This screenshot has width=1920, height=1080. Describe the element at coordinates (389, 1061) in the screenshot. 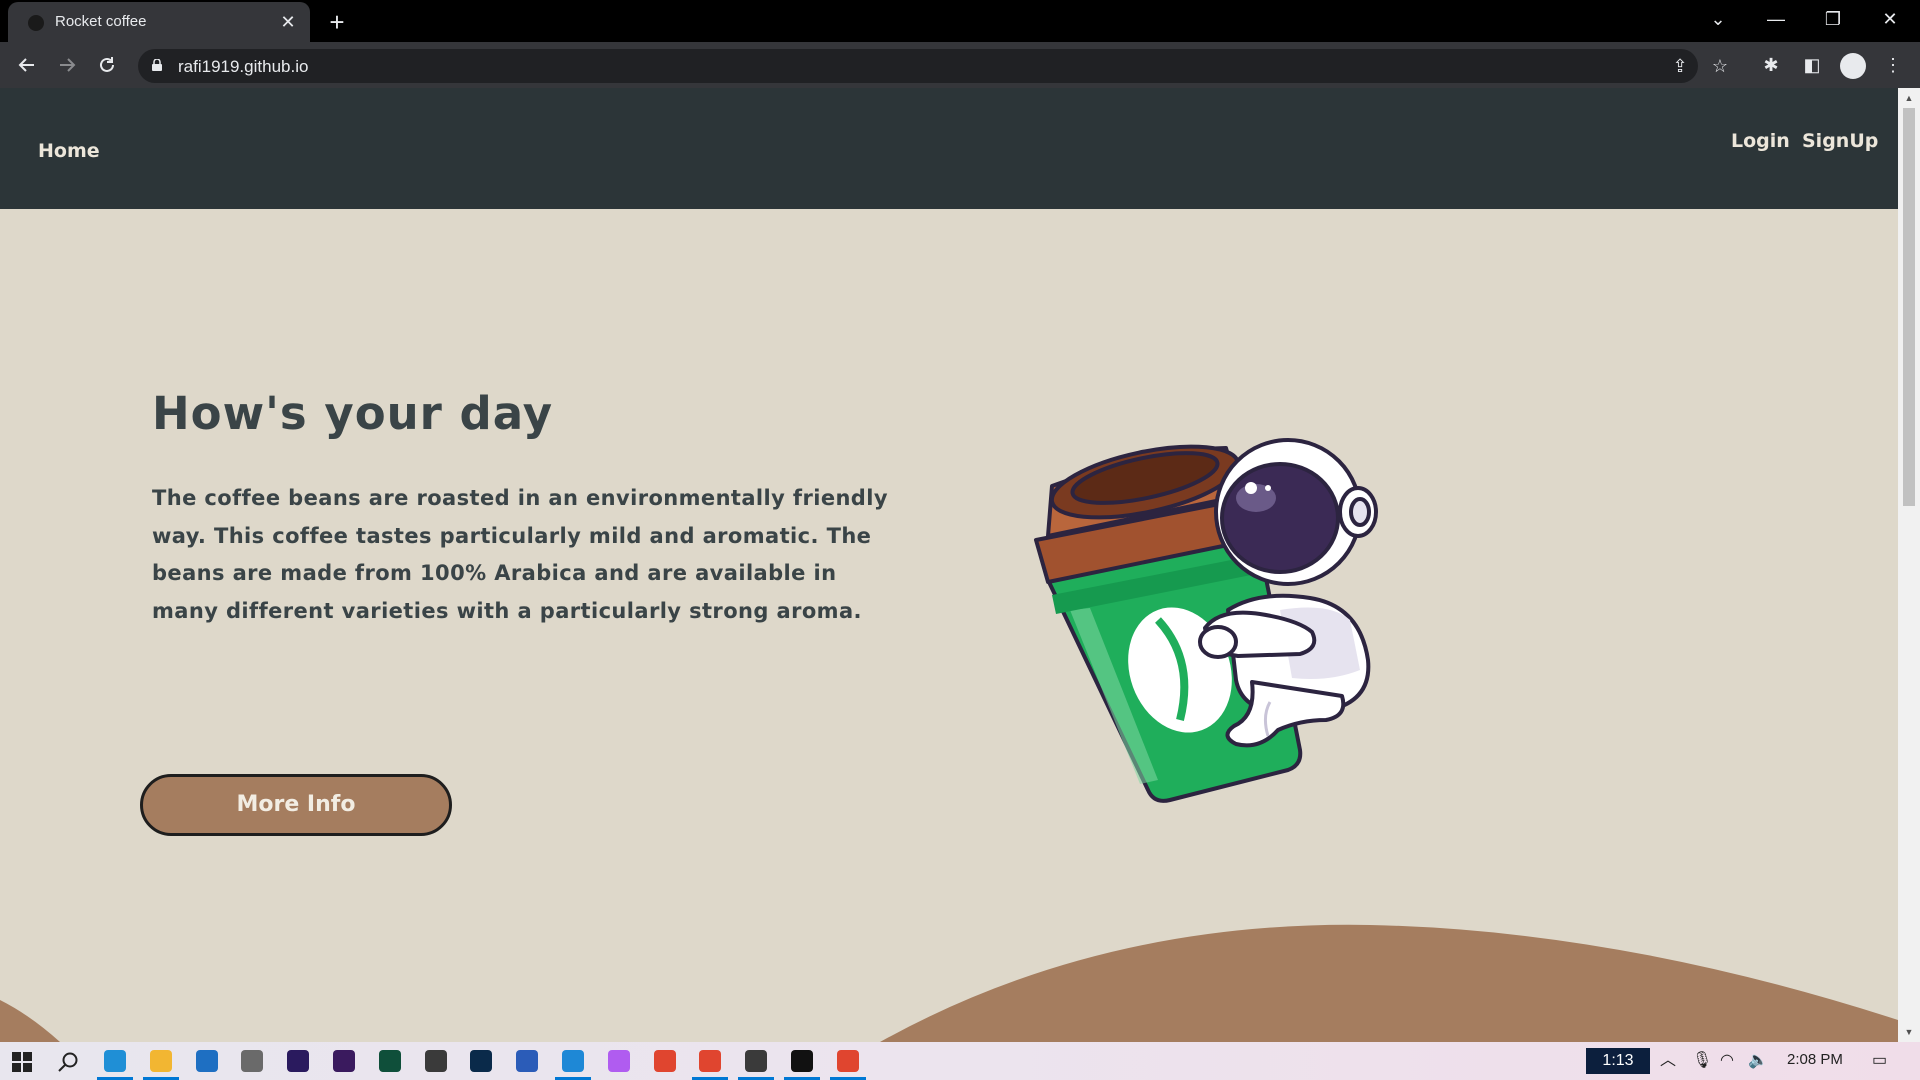

I see `audition-app-icon` at that location.